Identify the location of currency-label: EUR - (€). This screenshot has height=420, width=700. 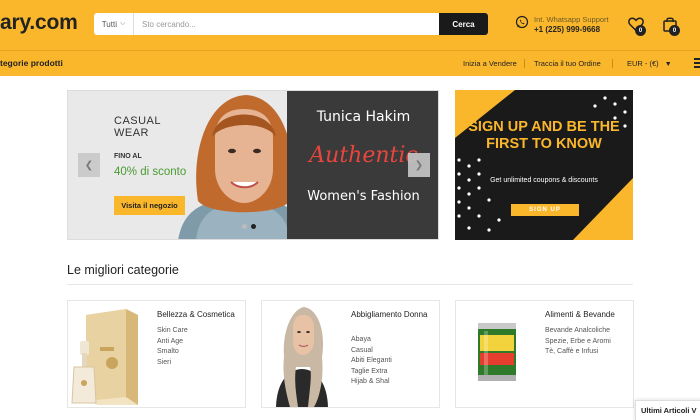
(643, 63).